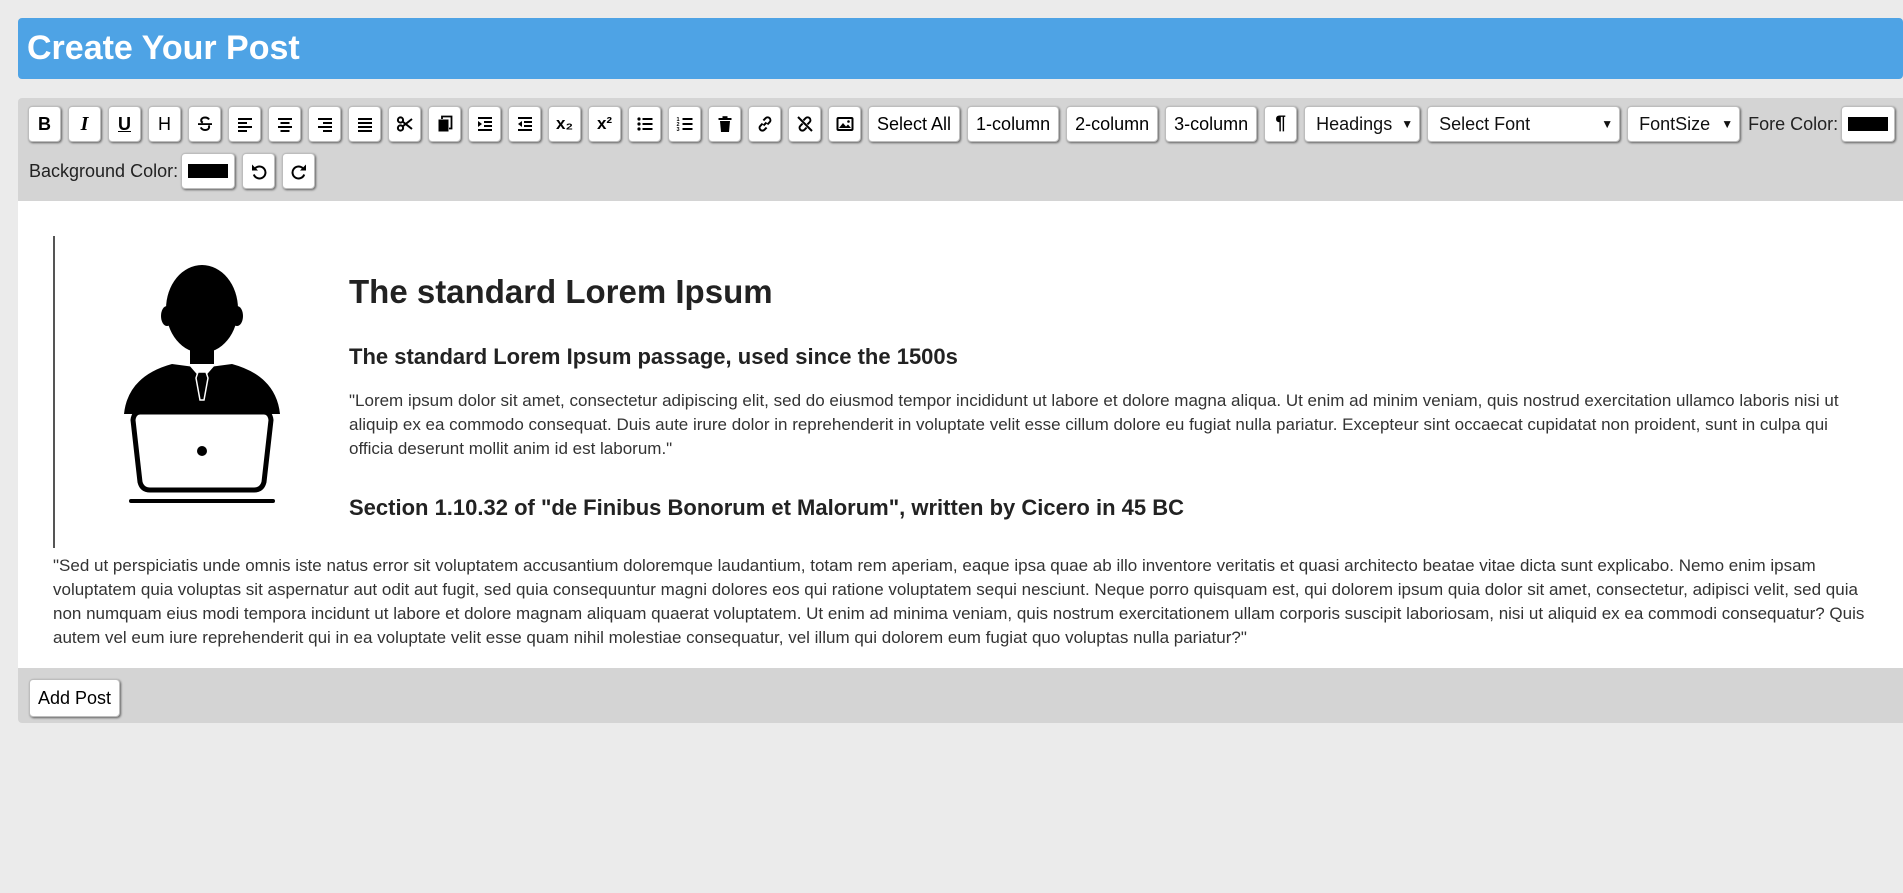 Image resolution: width=1903 pixels, height=893 pixels. I want to click on align-right-icon, so click(324, 125).